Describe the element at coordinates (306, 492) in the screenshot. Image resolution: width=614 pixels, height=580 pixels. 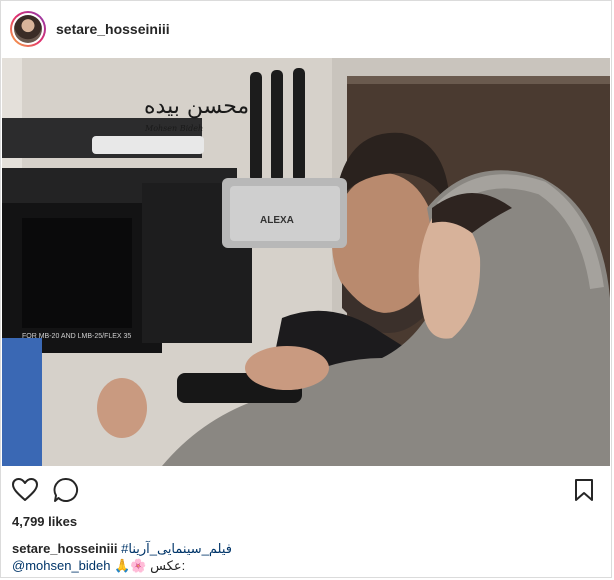
I see `post-actions` at that location.